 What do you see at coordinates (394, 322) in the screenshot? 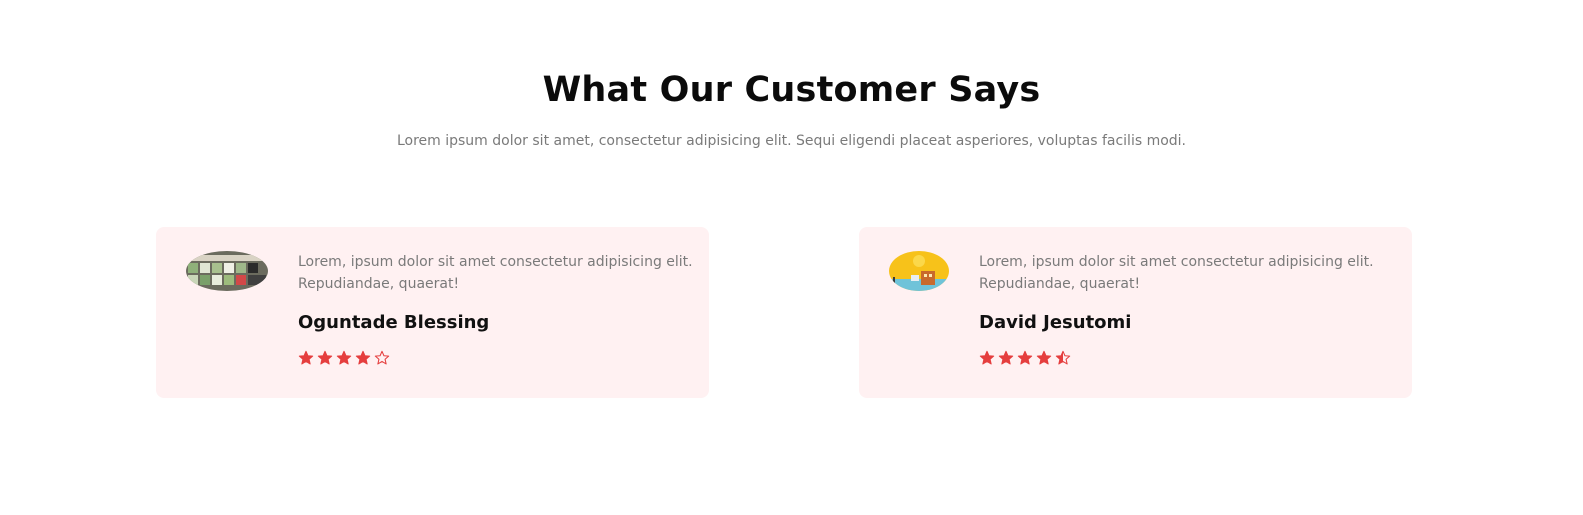
I see `customer-name: Oguntade Blessing` at bounding box center [394, 322].